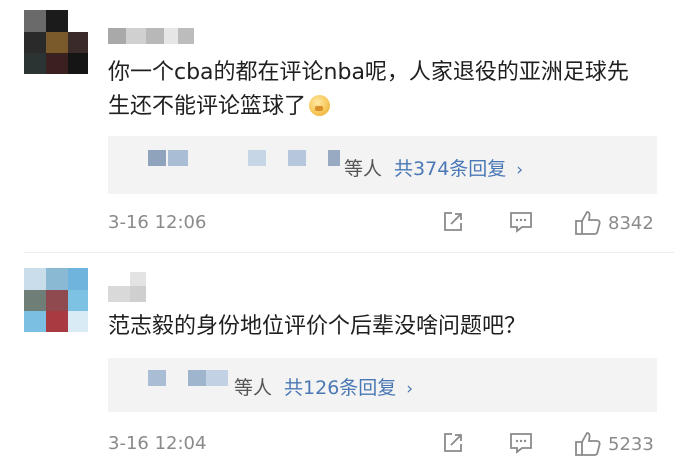 This screenshot has height=464, width=674. I want to click on replies-preview: 等人 共126条回复 ›, so click(382, 385).